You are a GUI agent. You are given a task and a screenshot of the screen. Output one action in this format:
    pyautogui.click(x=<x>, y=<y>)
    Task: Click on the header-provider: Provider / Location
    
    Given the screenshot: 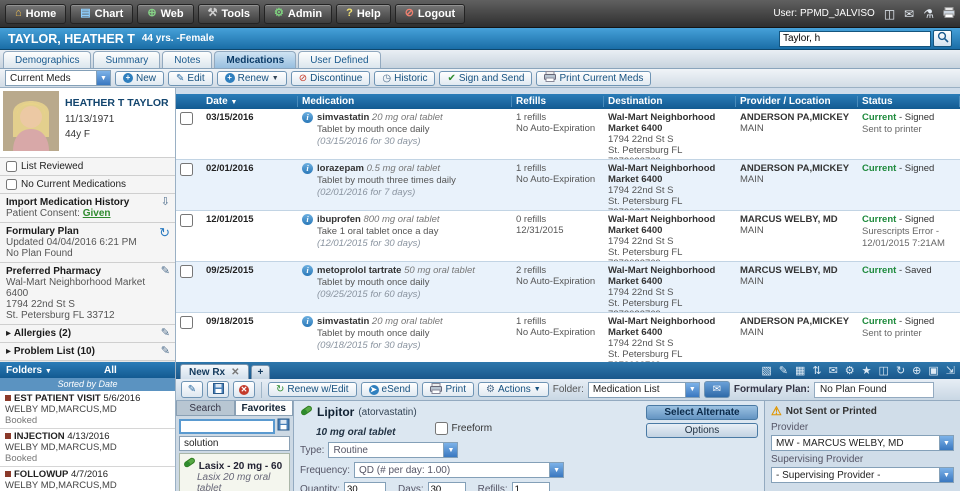 What is the action you would take?
    pyautogui.click(x=797, y=101)
    